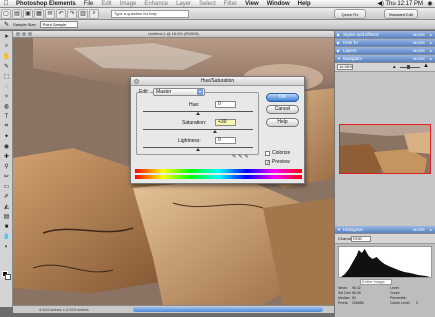 The width and height of the screenshot is (435, 317). What do you see at coordinates (282, 109) in the screenshot?
I see `cancel-button: Cancel` at bounding box center [282, 109].